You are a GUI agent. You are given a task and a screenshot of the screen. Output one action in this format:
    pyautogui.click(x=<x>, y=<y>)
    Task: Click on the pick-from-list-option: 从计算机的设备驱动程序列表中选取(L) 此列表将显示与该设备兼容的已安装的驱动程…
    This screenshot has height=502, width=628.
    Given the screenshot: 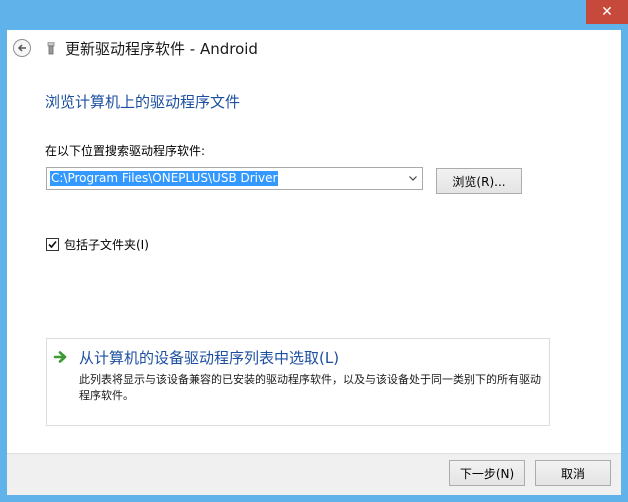 What is the action you would take?
    pyautogui.click(x=298, y=382)
    